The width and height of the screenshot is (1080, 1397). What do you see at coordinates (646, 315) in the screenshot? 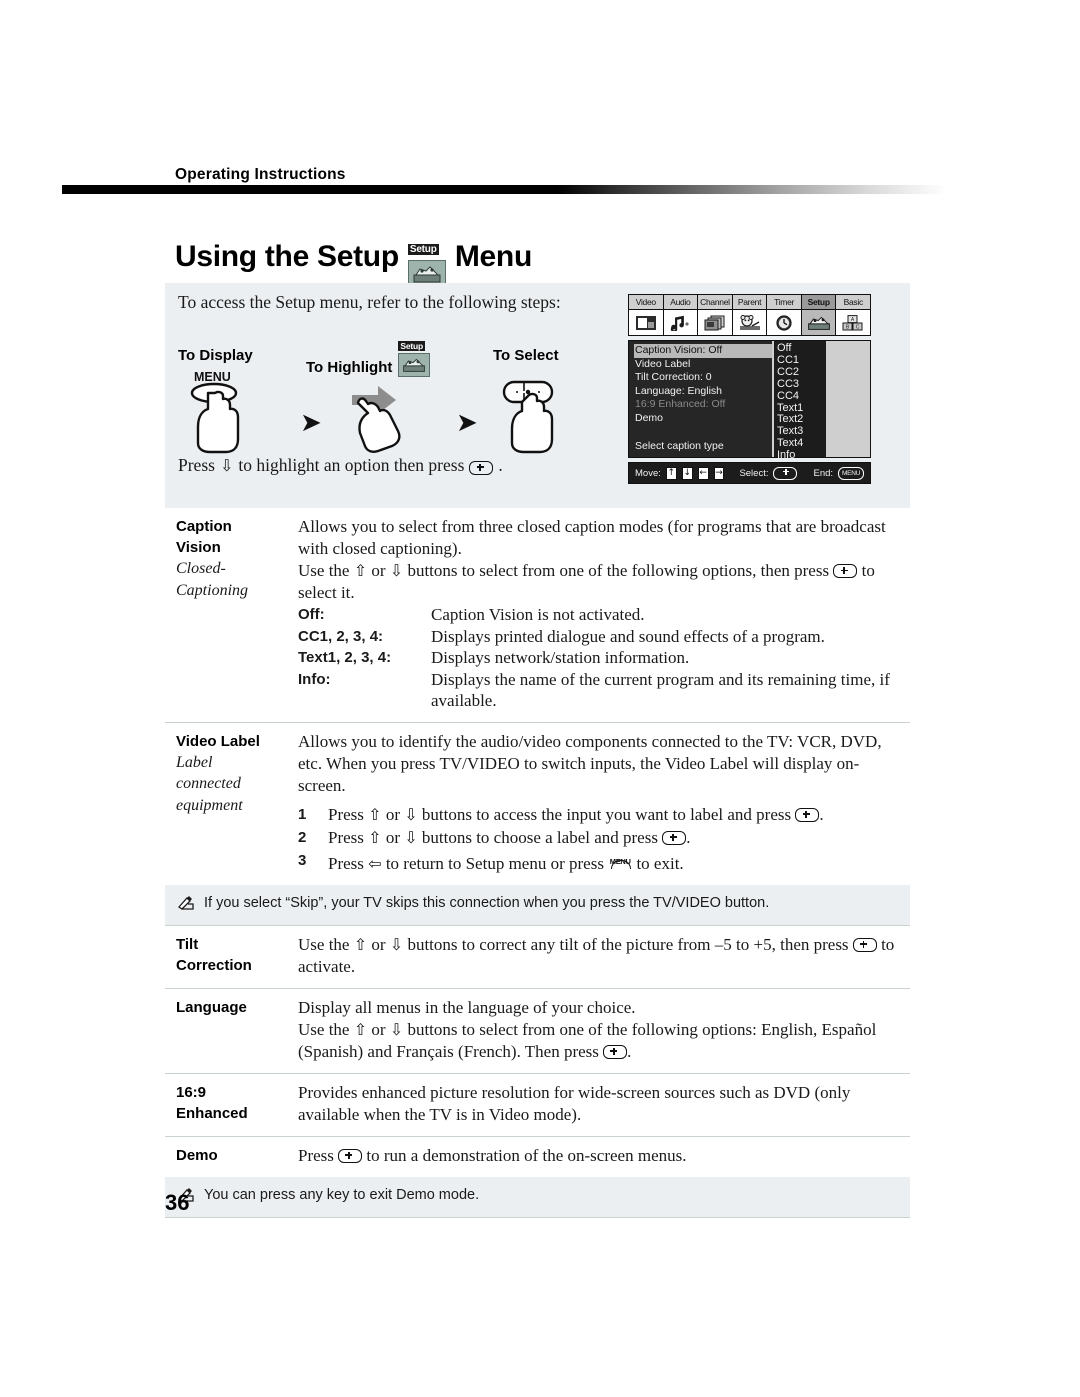
I see `osd-tab-video: Video` at bounding box center [646, 315].